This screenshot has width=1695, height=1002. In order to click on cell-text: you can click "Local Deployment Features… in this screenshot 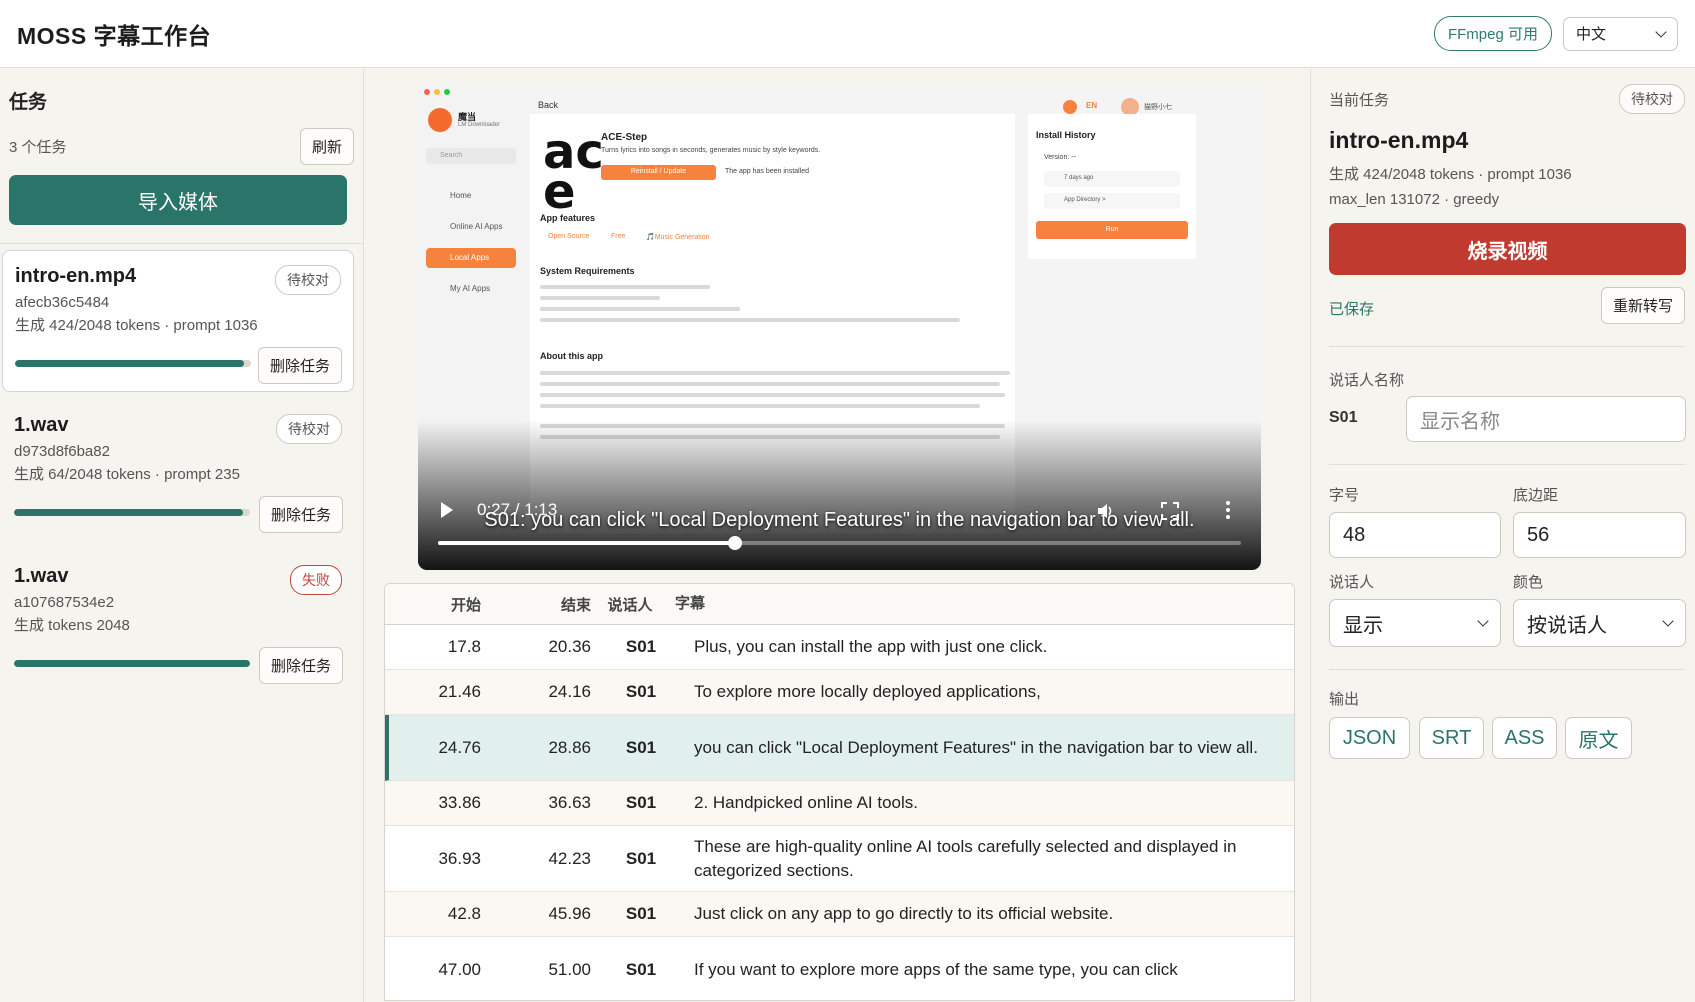, I will do `click(976, 747)`.